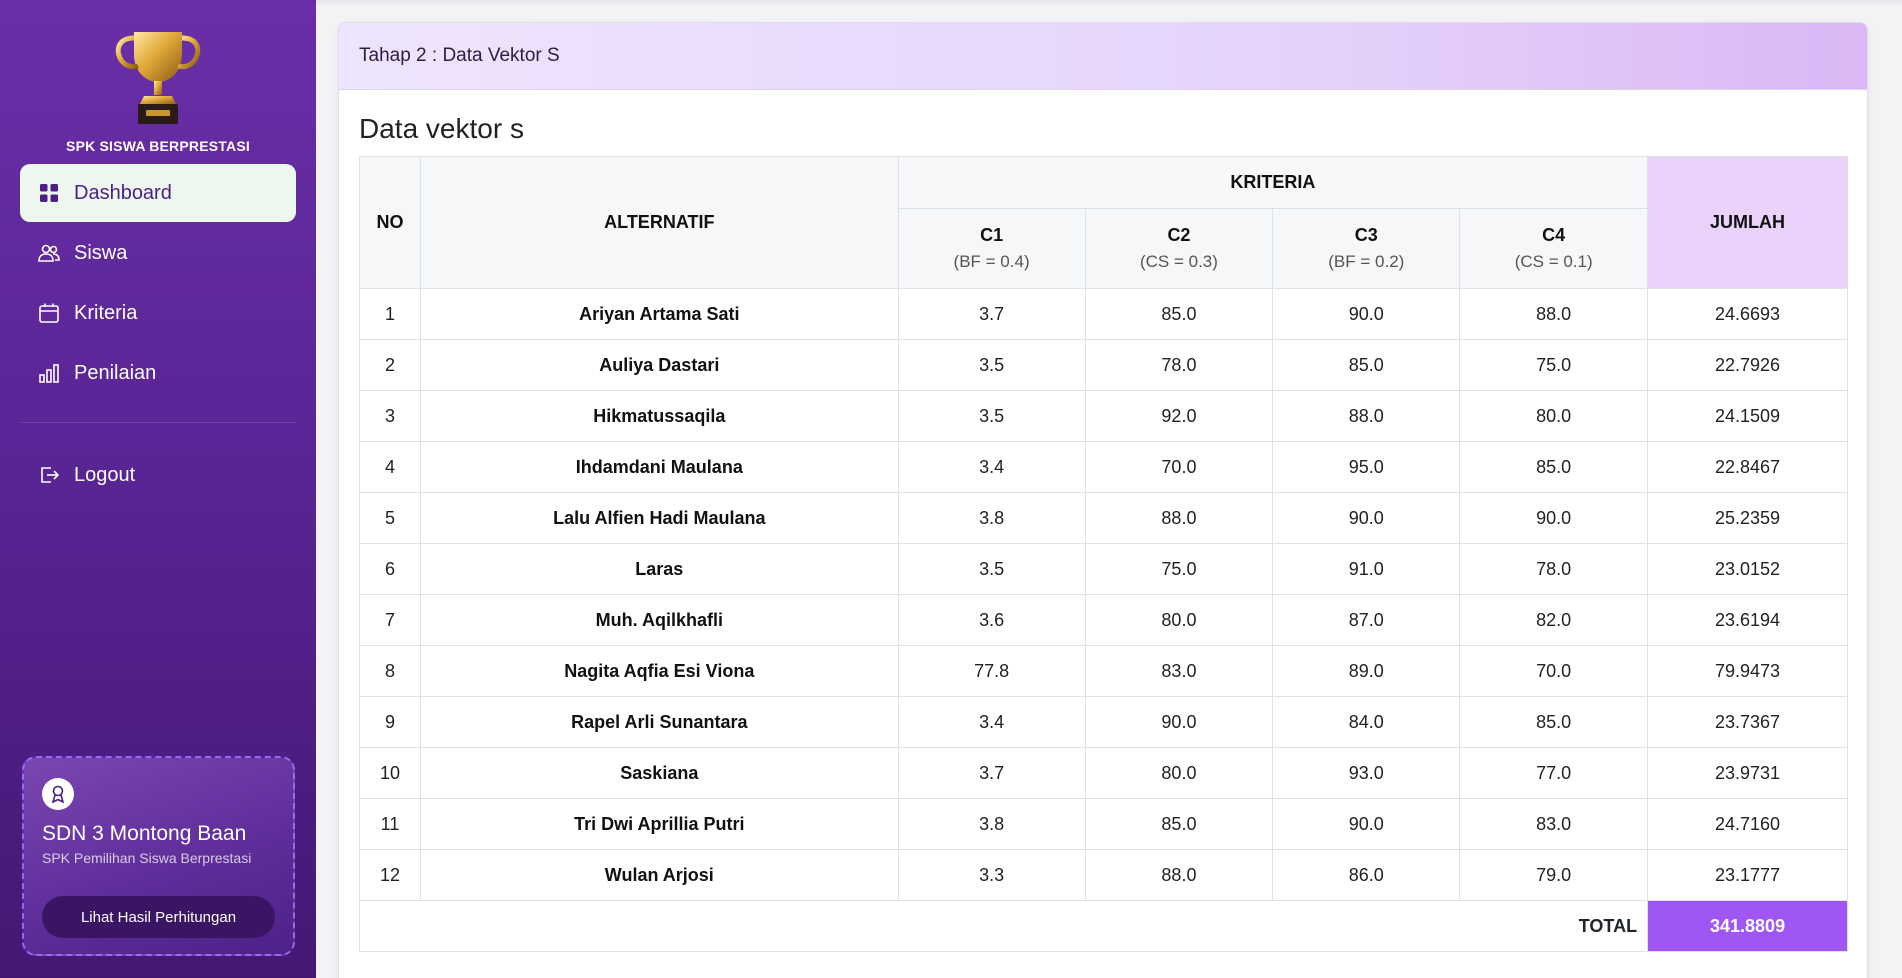  Describe the element at coordinates (659, 671) in the screenshot. I see `cell-alternatif: Nagita Aqfia Esi Viona` at that location.